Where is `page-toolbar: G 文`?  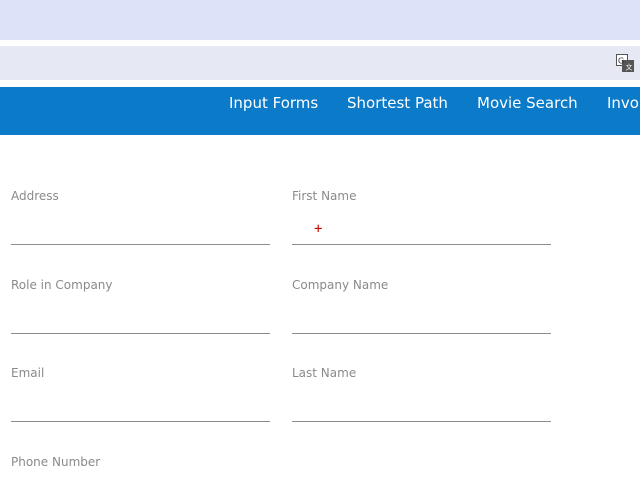 page-toolbar: G 文 is located at coordinates (320, 63).